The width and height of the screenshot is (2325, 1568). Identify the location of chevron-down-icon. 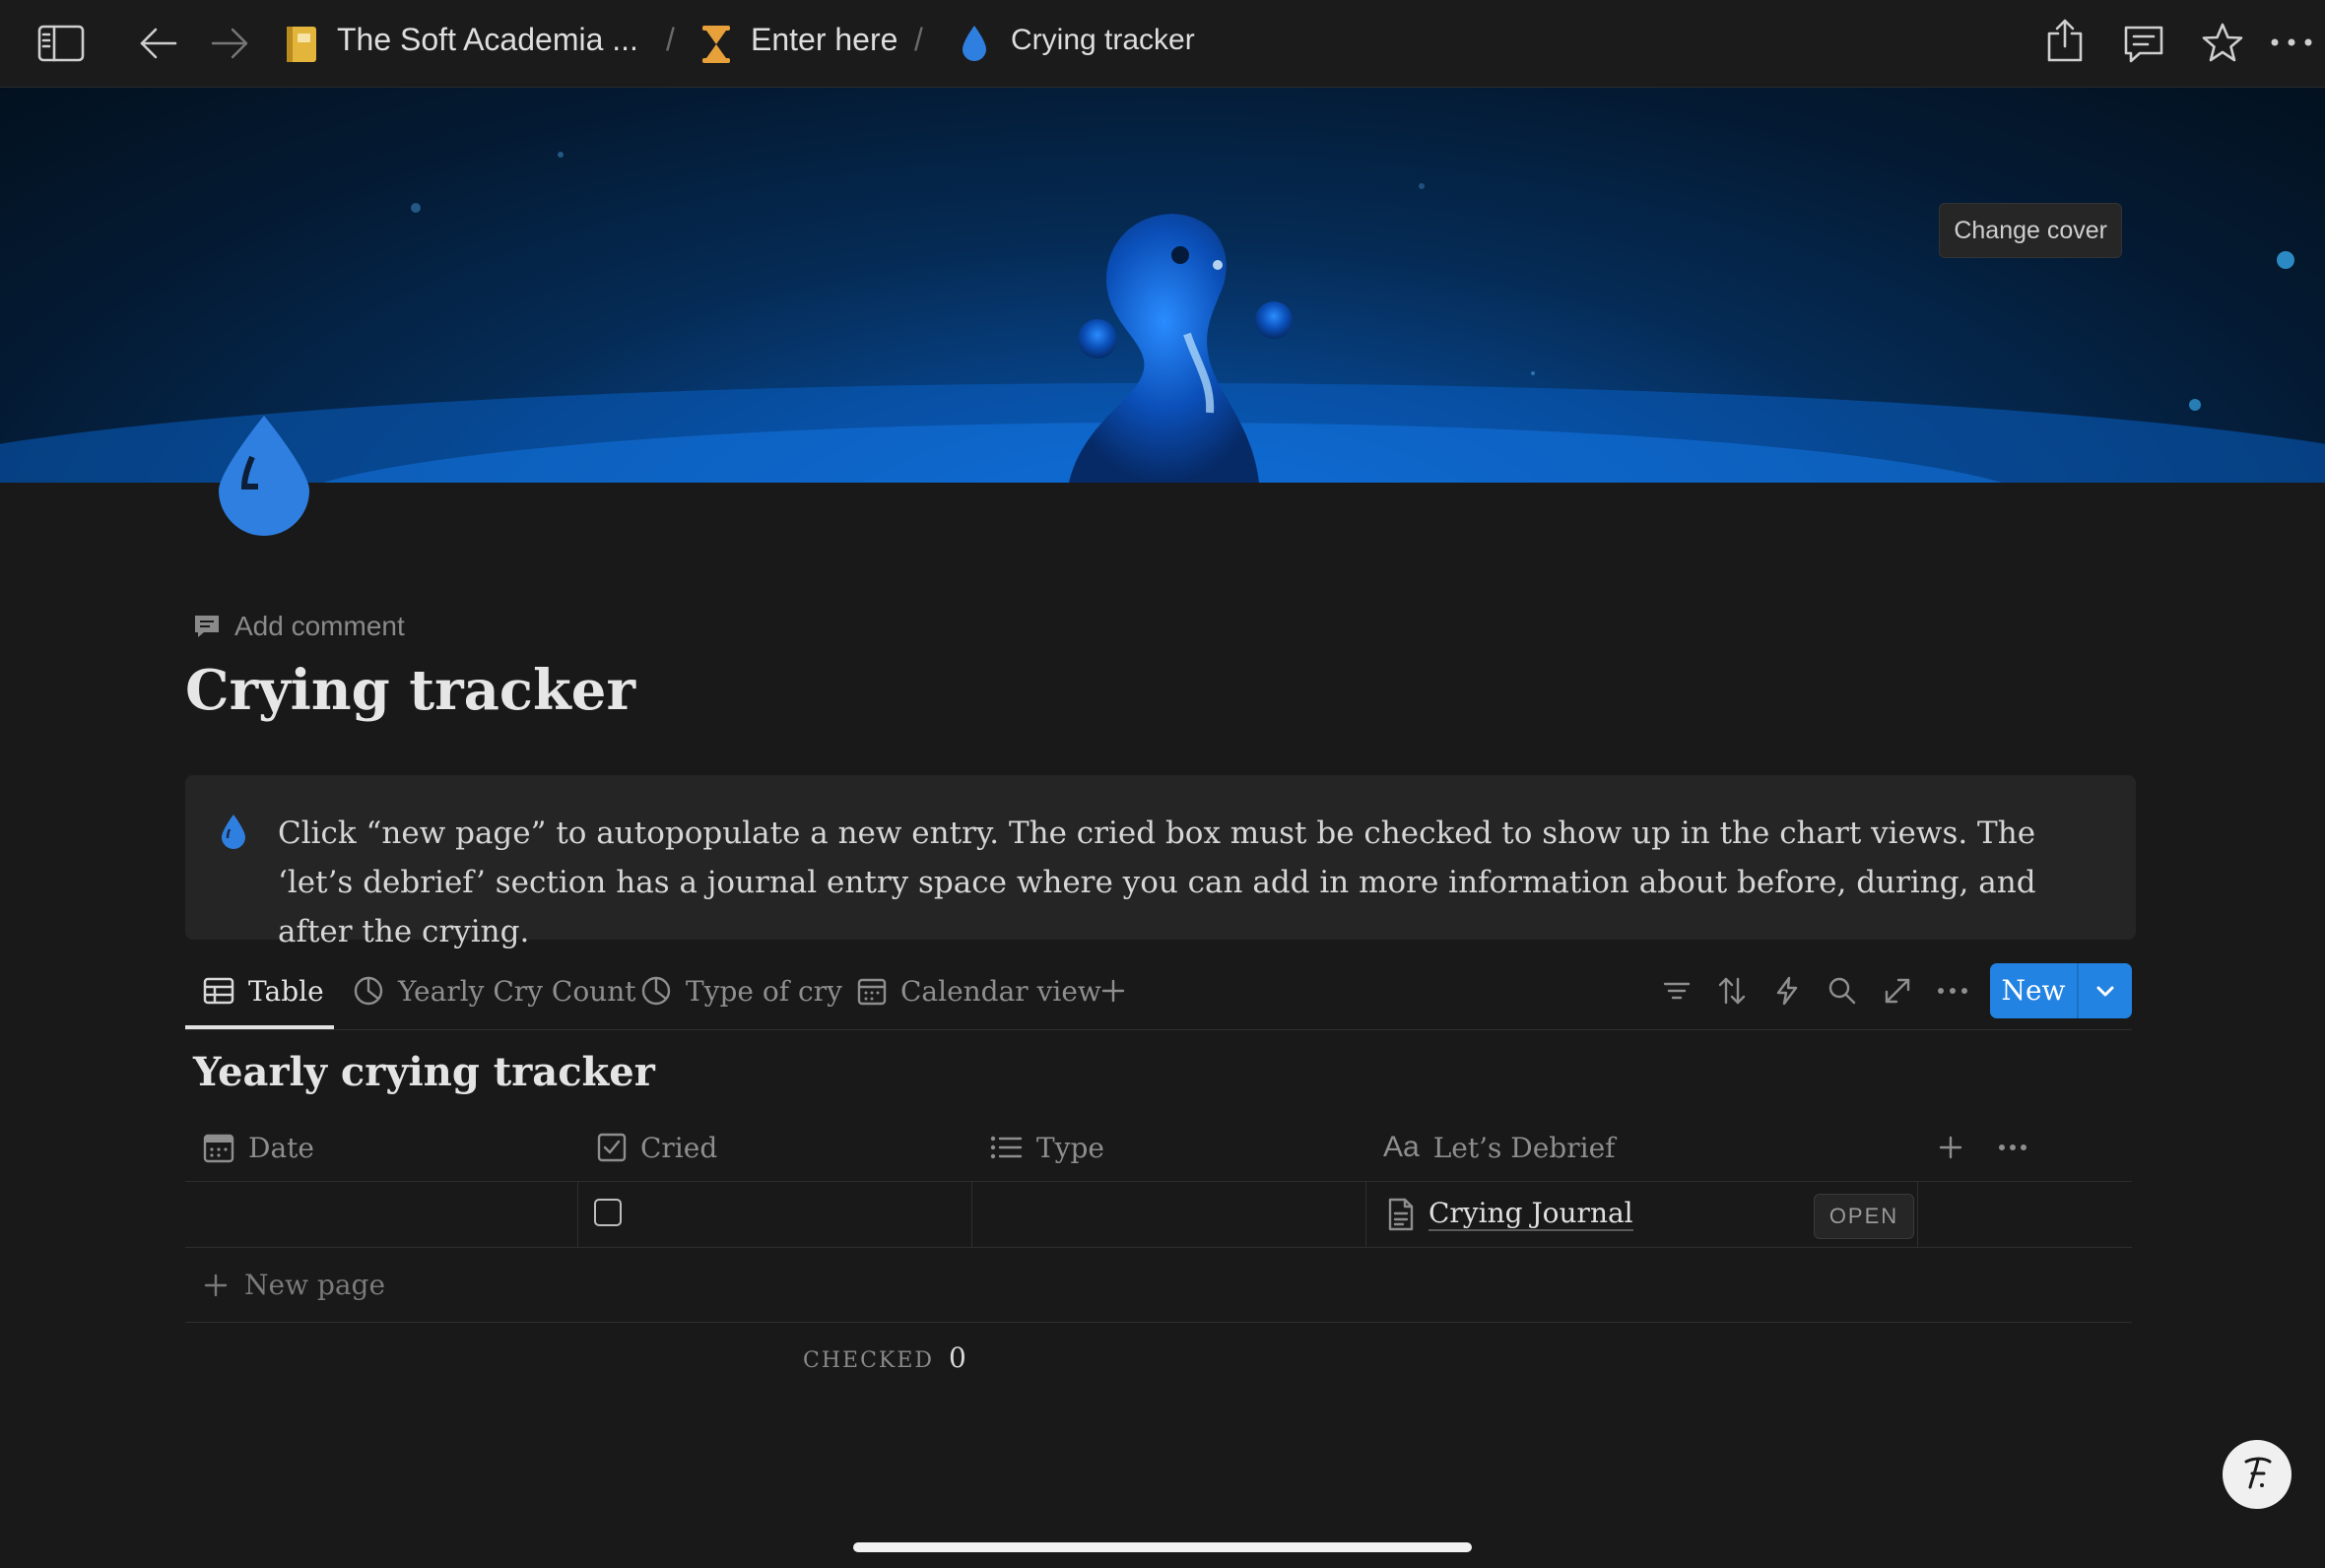
(2105, 991).